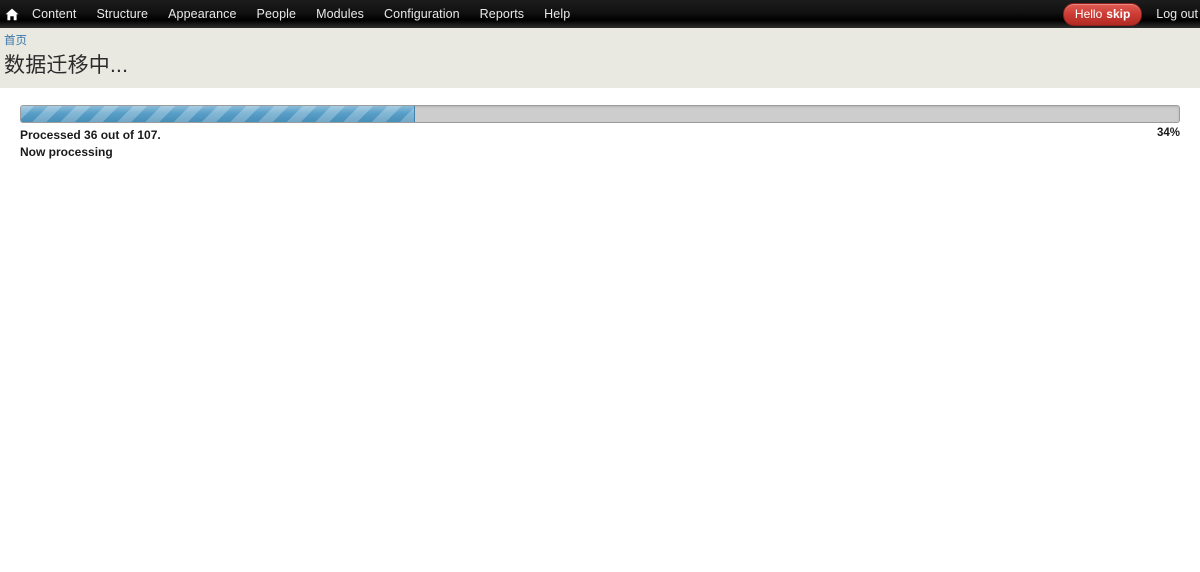 This screenshot has width=1200, height=572. Describe the element at coordinates (1168, 133) in the screenshot. I see `progress-percentage: 34%` at that location.